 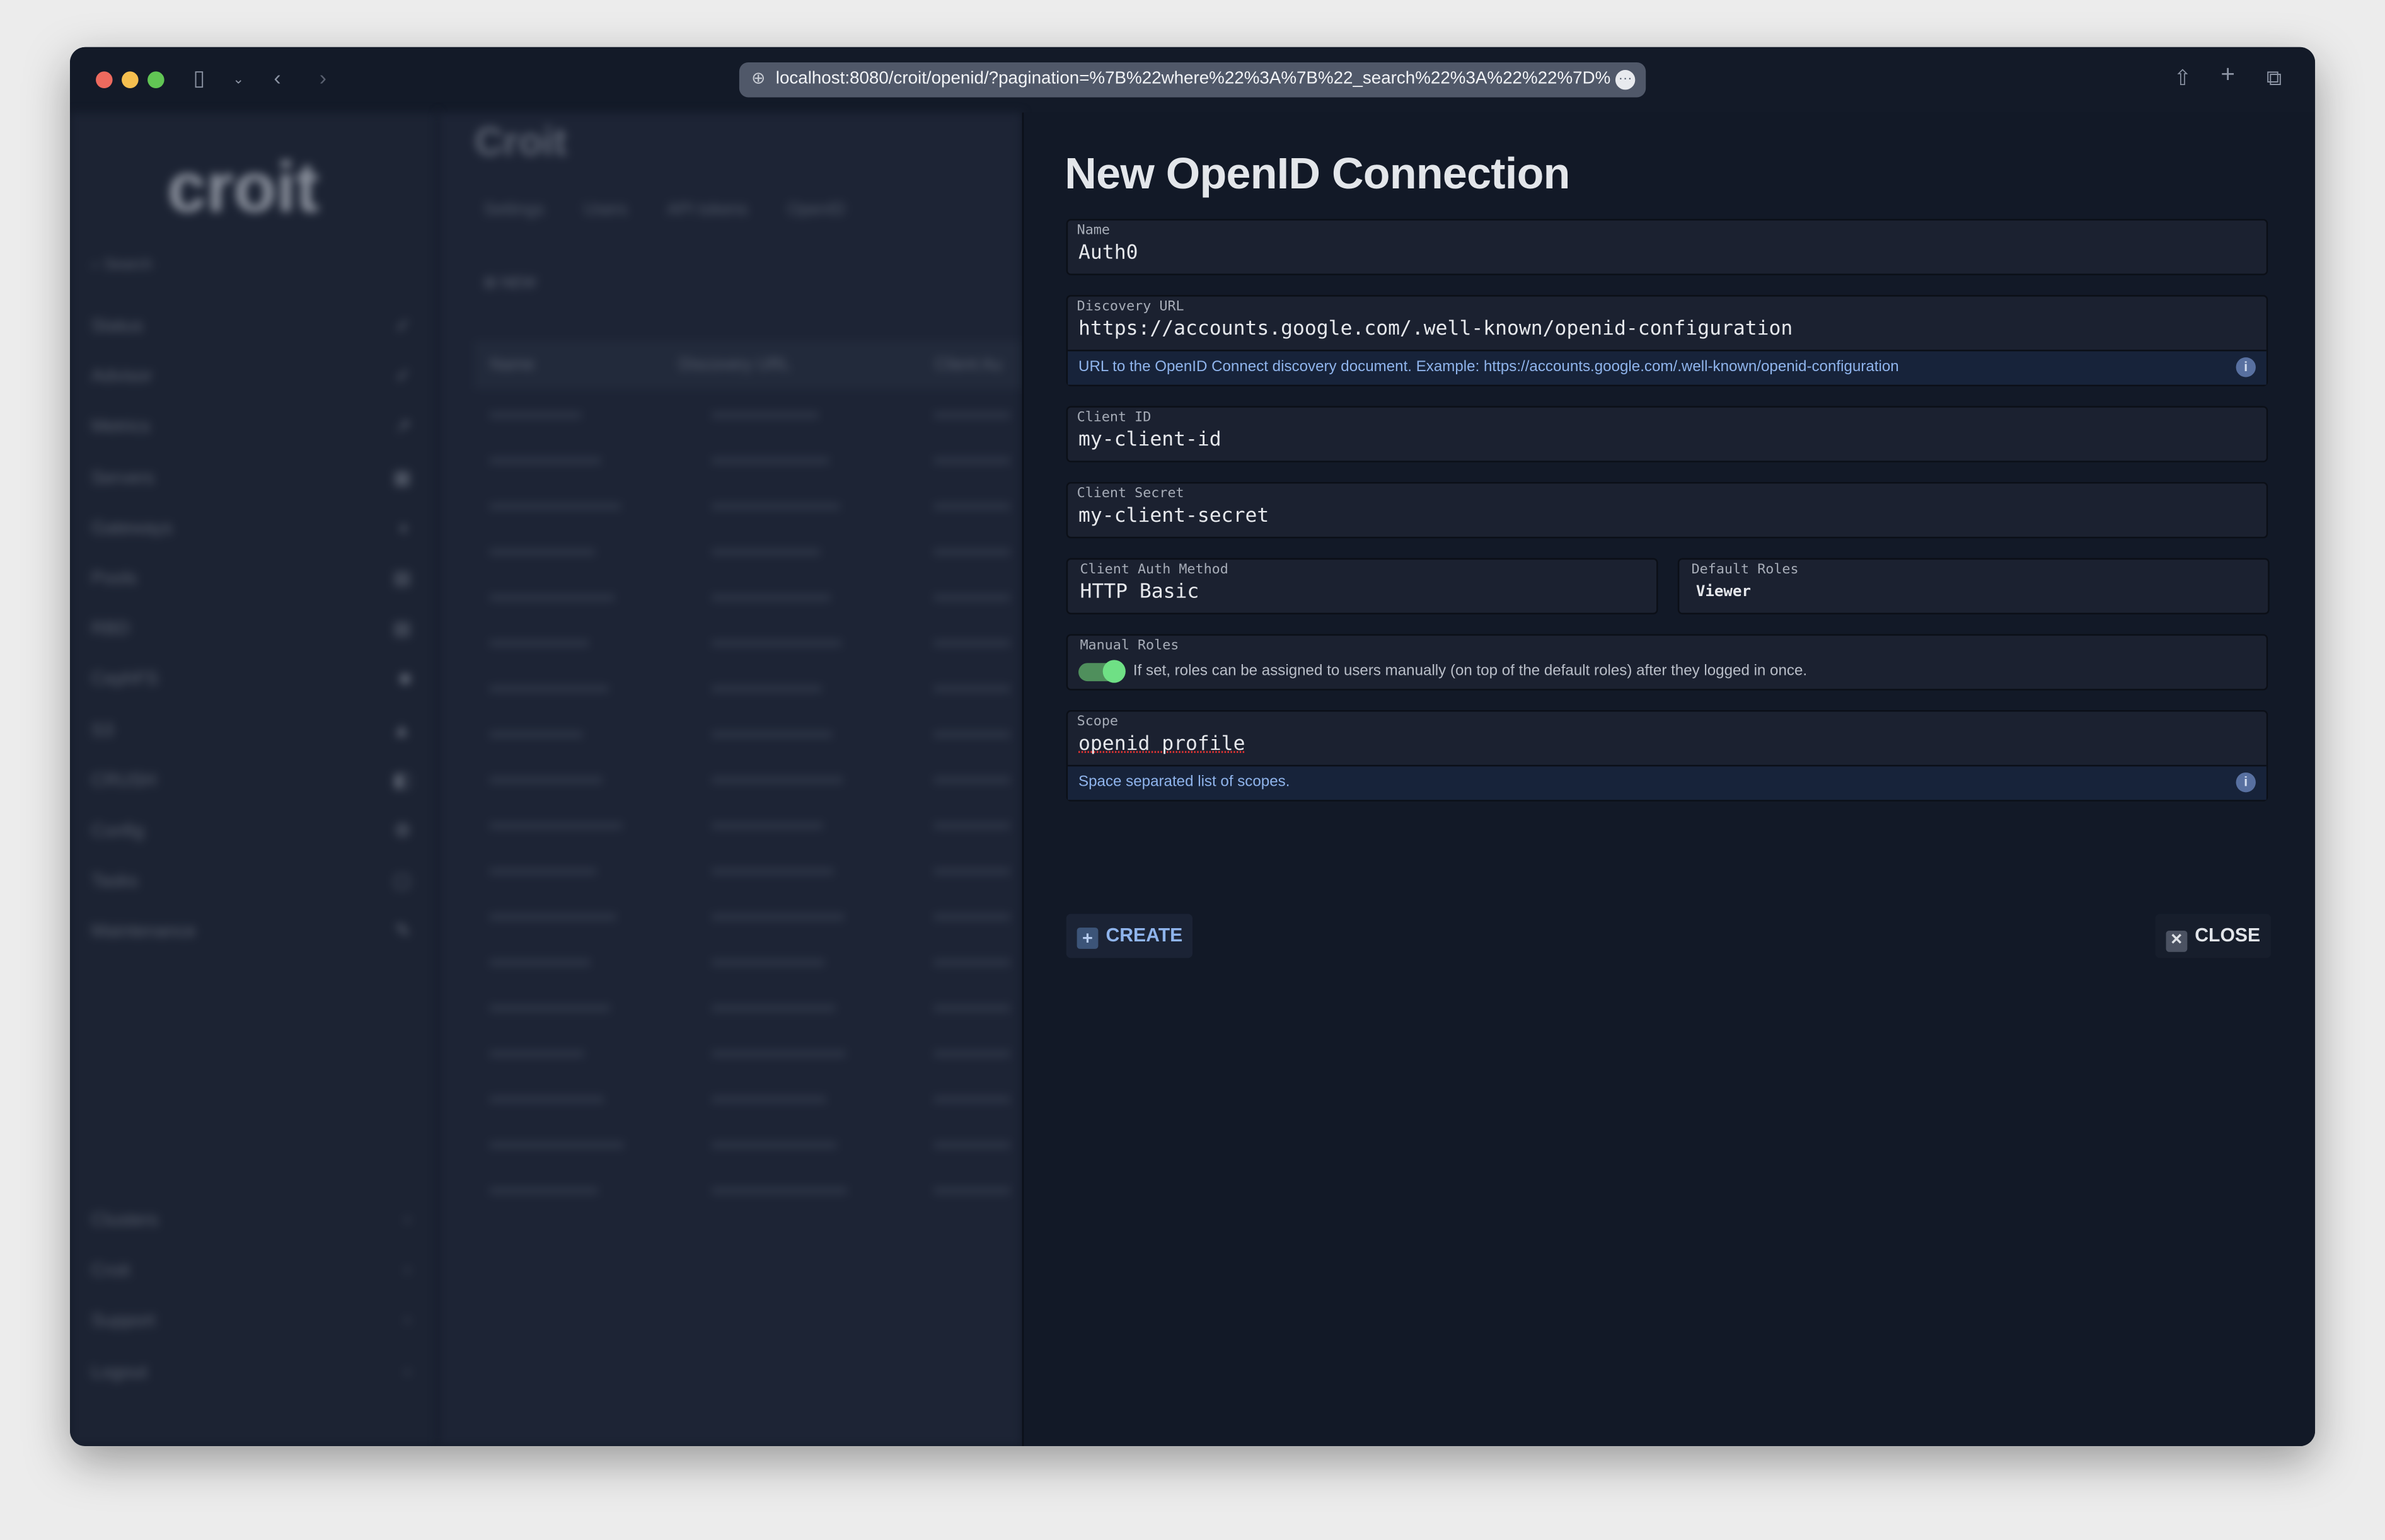 I want to click on sidebar-item: Croit ◦, so click(x=251, y=1270).